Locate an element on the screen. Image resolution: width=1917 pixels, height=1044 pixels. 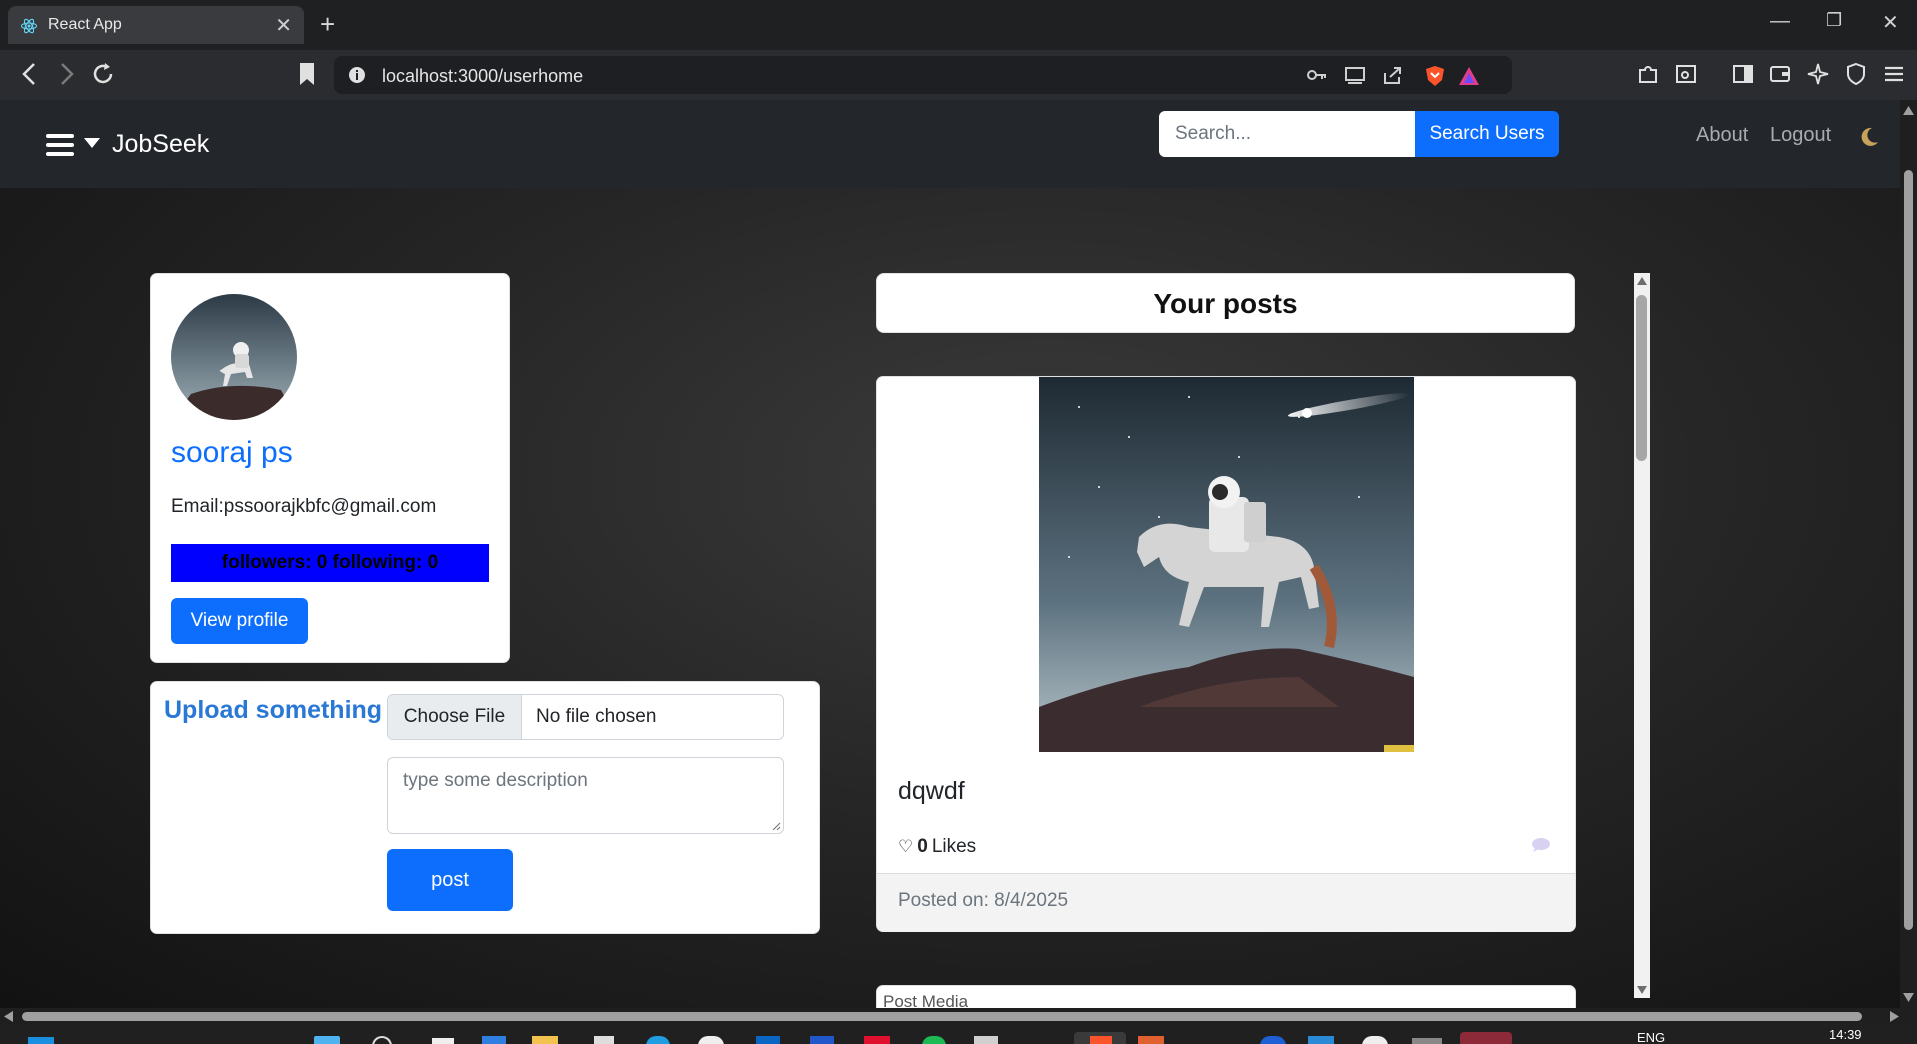
avatar is located at coordinates (234, 357).